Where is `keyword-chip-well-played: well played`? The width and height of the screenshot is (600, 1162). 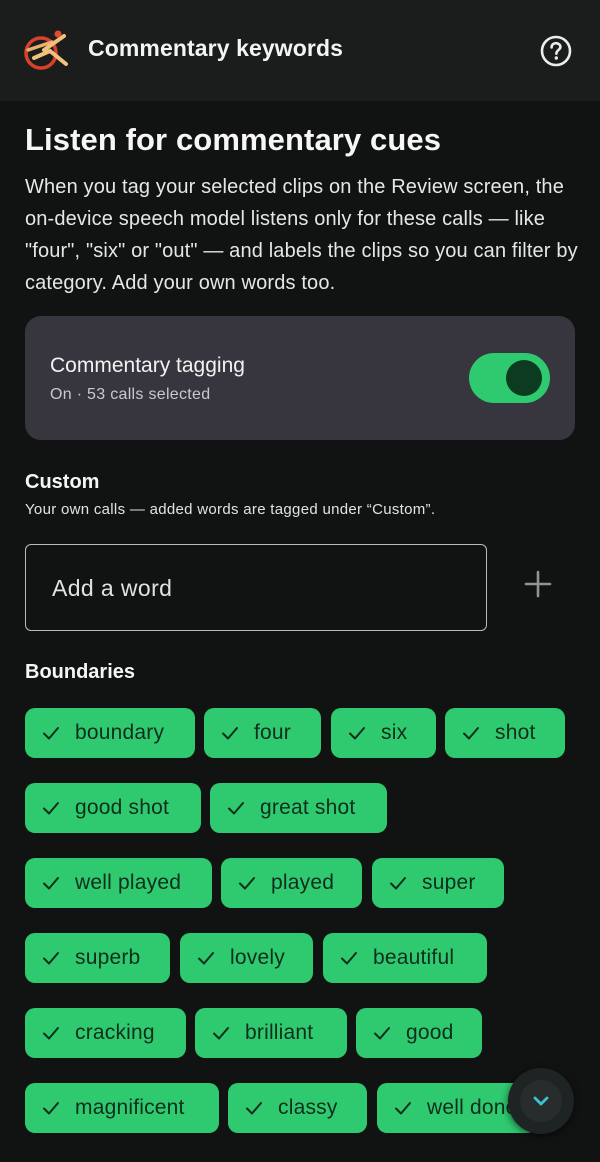 keyword-chip-well-played: well played is located at coordinates (118, 883).